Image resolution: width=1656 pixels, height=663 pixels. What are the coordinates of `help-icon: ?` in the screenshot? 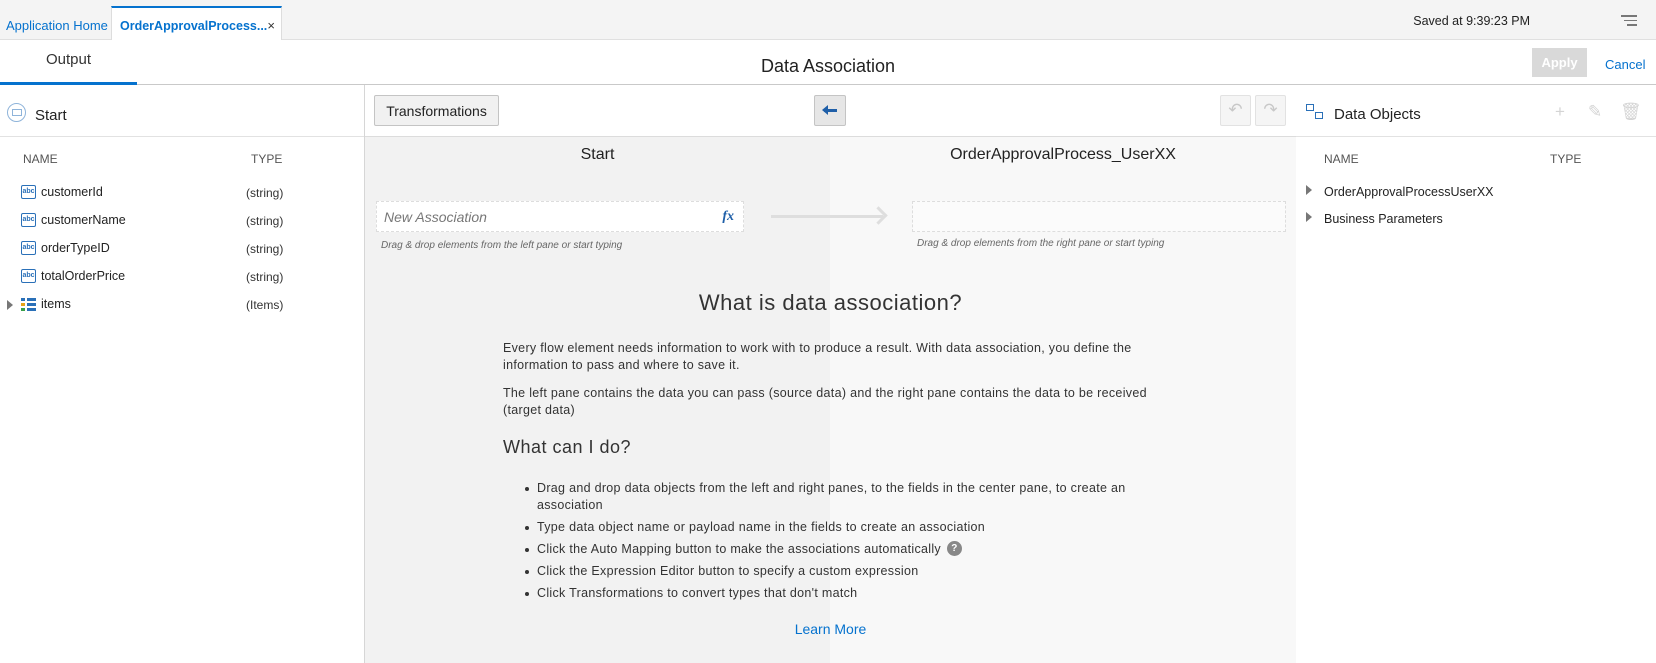 It's located at (954, 548).